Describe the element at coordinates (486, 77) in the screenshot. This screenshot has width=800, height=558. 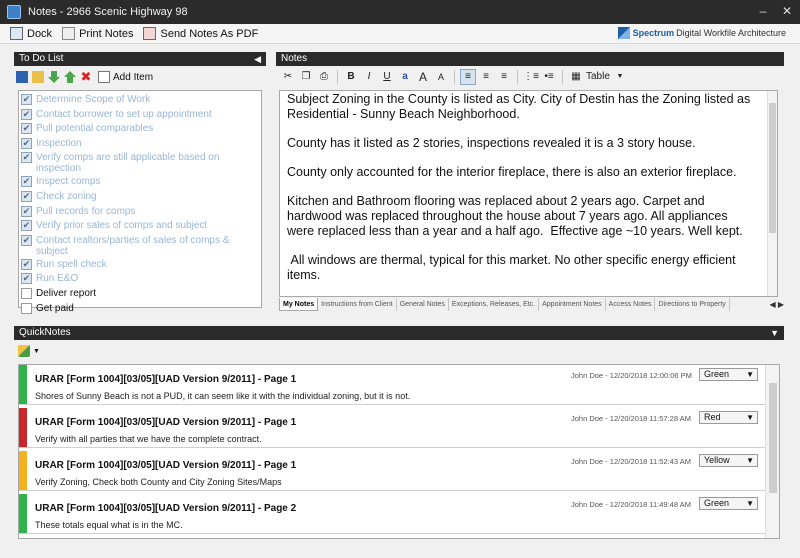
I see `align-center-icon: ≡` at that location.